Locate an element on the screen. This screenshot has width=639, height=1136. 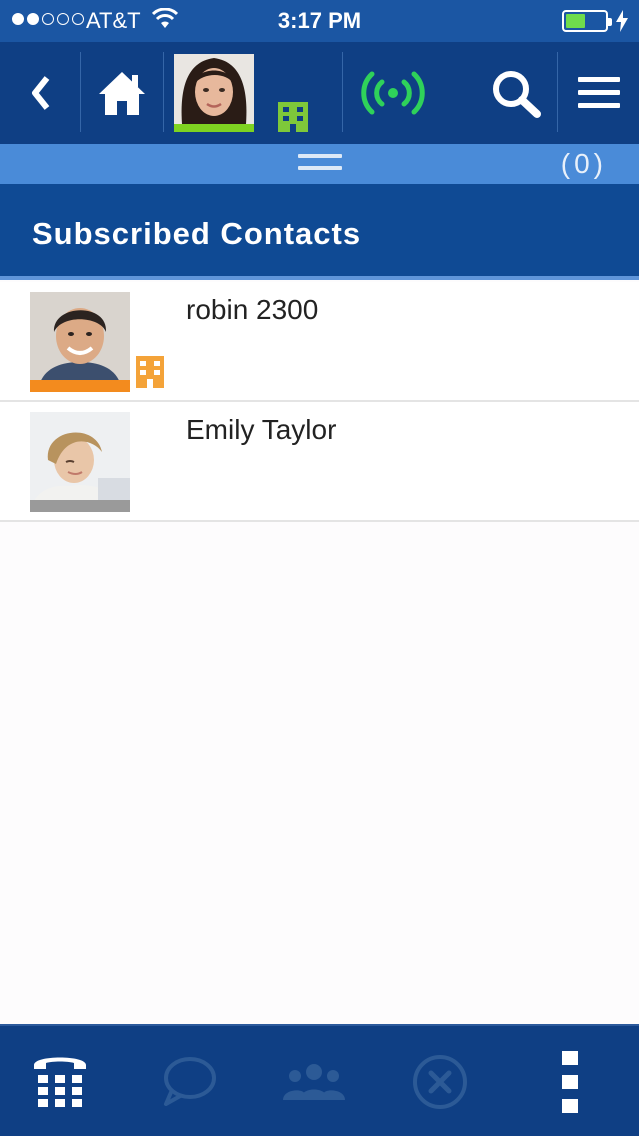
more-options-button is located at coordinates (570, 1081).